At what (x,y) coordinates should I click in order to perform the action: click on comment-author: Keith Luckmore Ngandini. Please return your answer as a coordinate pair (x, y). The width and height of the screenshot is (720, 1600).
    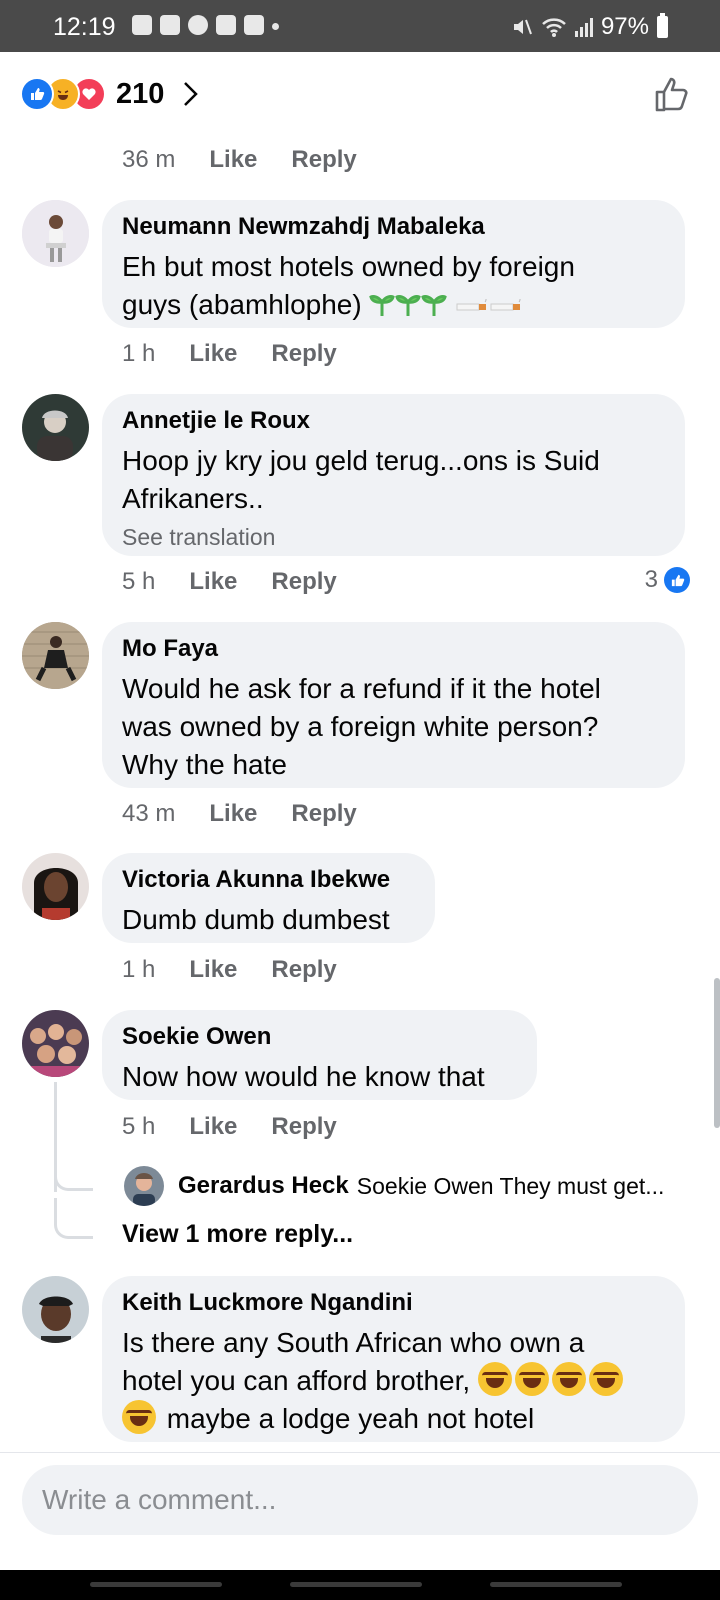
    Looking at the image, I should click on (393, 1303).